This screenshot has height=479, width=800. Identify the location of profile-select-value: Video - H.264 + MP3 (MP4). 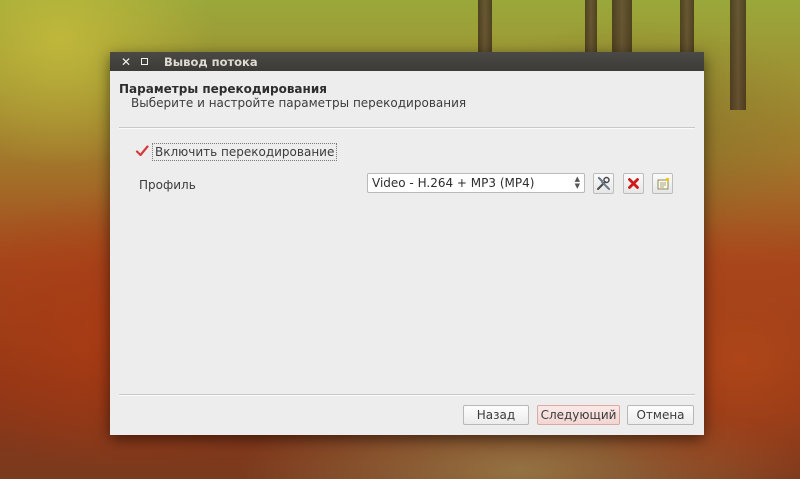
(453, 183).